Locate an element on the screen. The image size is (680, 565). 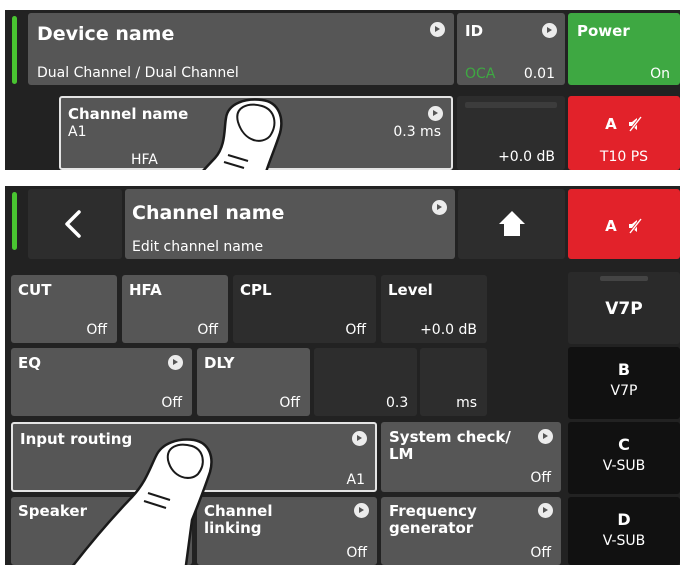
id-label: ID is located at coordinates (474, 31).